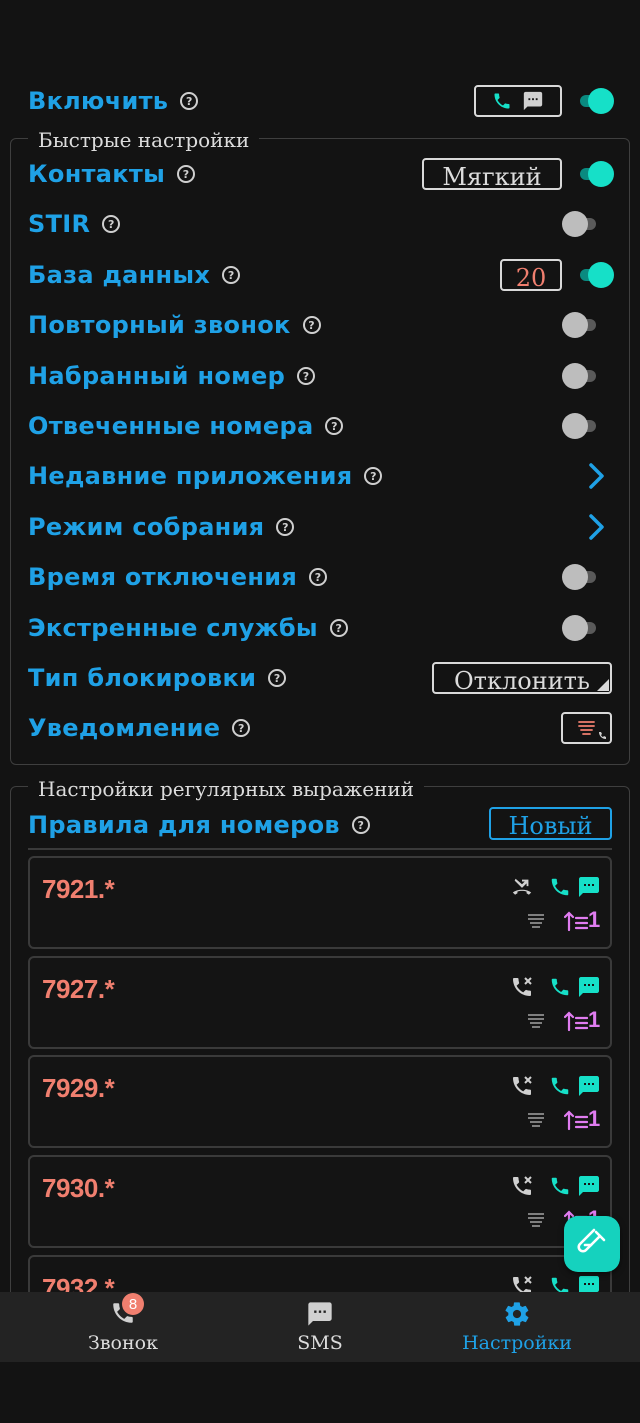 This screenshot has width=640, height=1423. What do you see at coordinates (594, 101) in the screenshot?
I see `enable-toggle` at bounding box center [594, 101].